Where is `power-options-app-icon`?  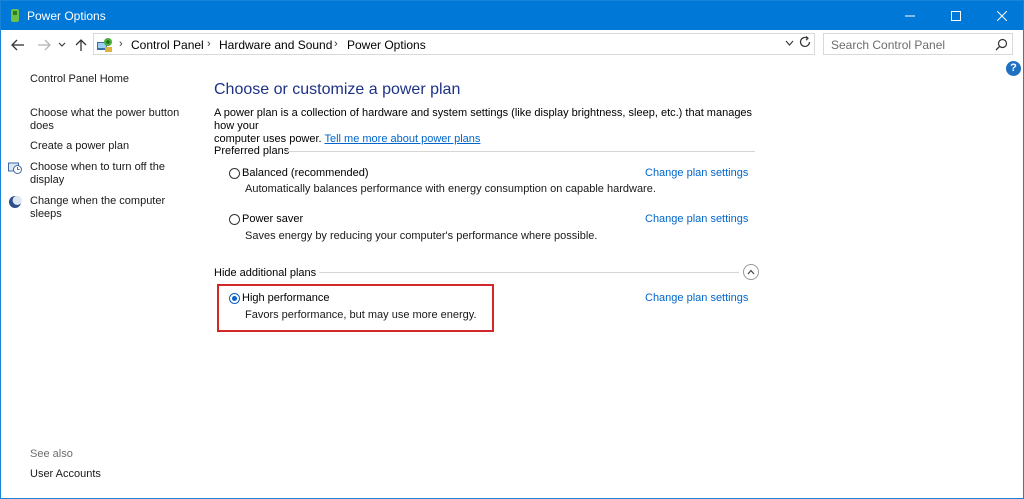
power-options-app-icon is located at coordinates (15, 15).